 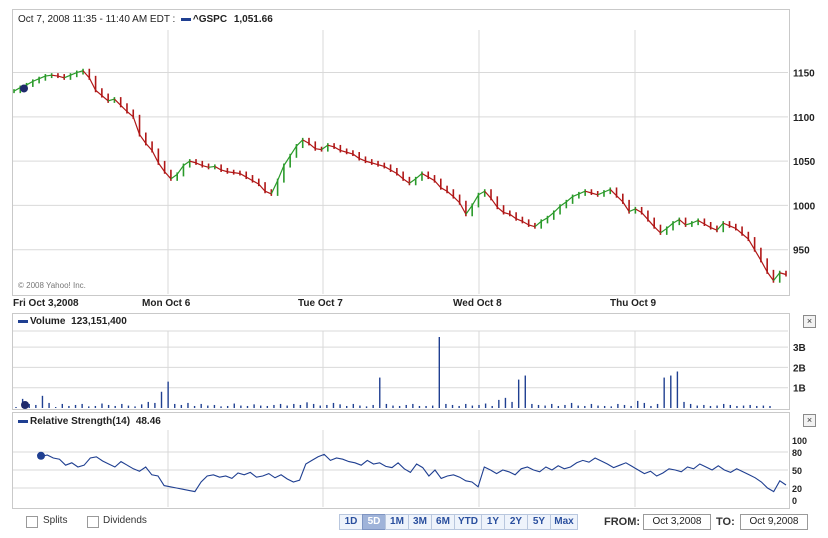 I want to click on range-button-3m: 3M, so click(x=420, y=522).